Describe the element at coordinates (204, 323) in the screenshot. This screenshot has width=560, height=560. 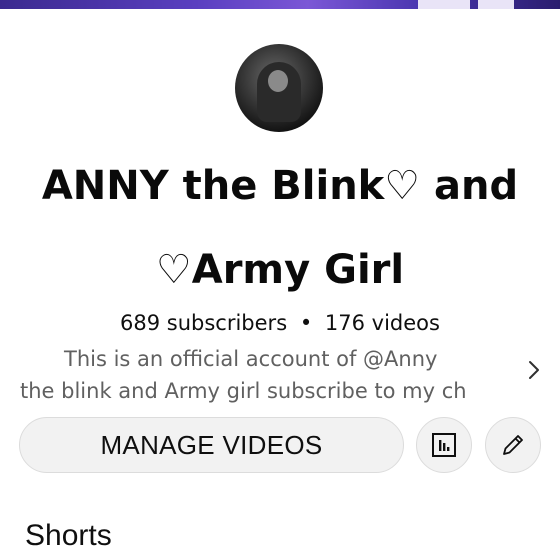
I see `subscriber-count: 689 subscribers` at that location.